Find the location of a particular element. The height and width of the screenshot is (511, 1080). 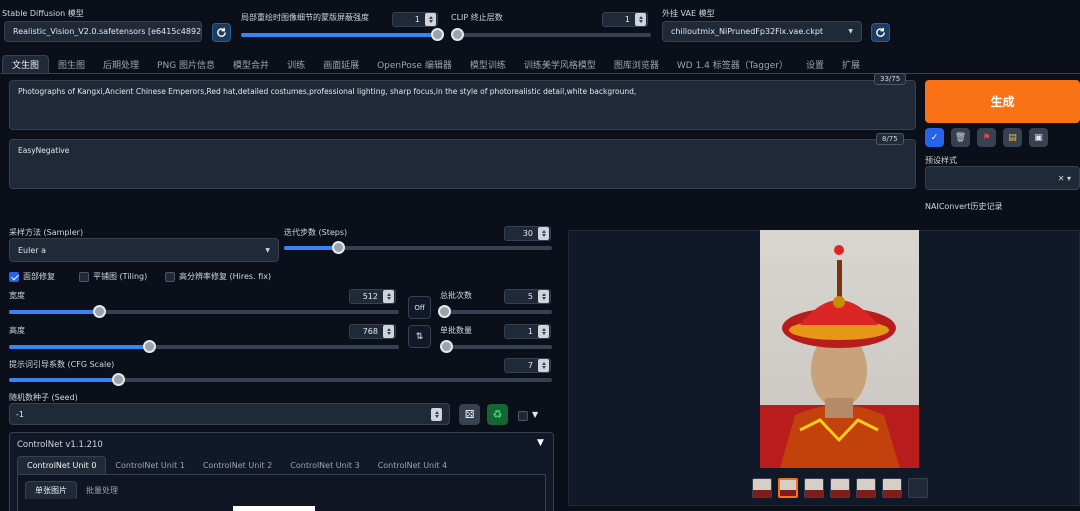

seed-value: -1 is located at coordinates (20, 414).